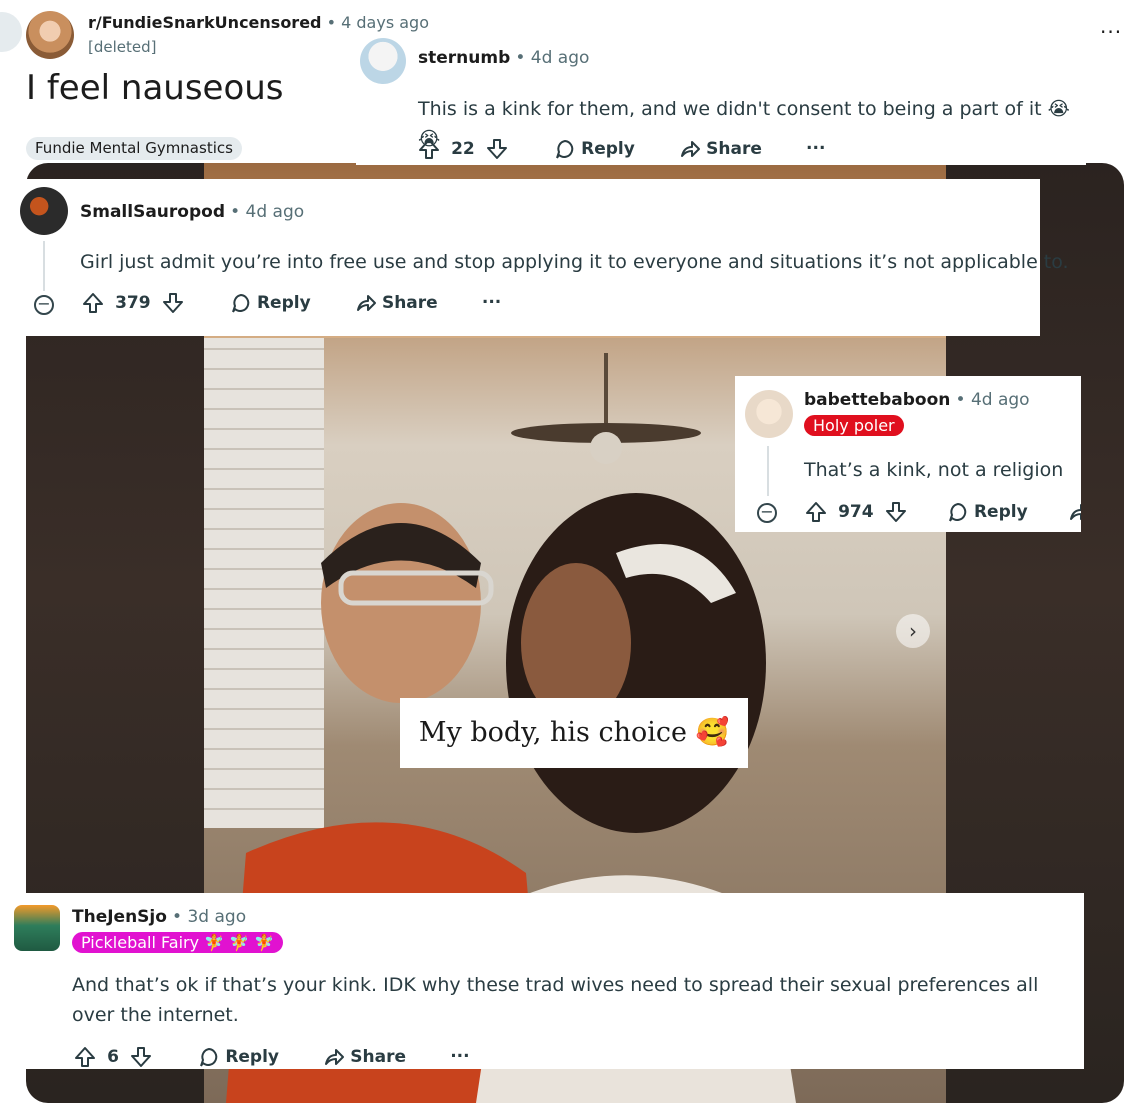 Image resolution: width=1128 pixels, height=1108 pixels. I want to click on post-title: I feel nauseous, so click(155, 88).